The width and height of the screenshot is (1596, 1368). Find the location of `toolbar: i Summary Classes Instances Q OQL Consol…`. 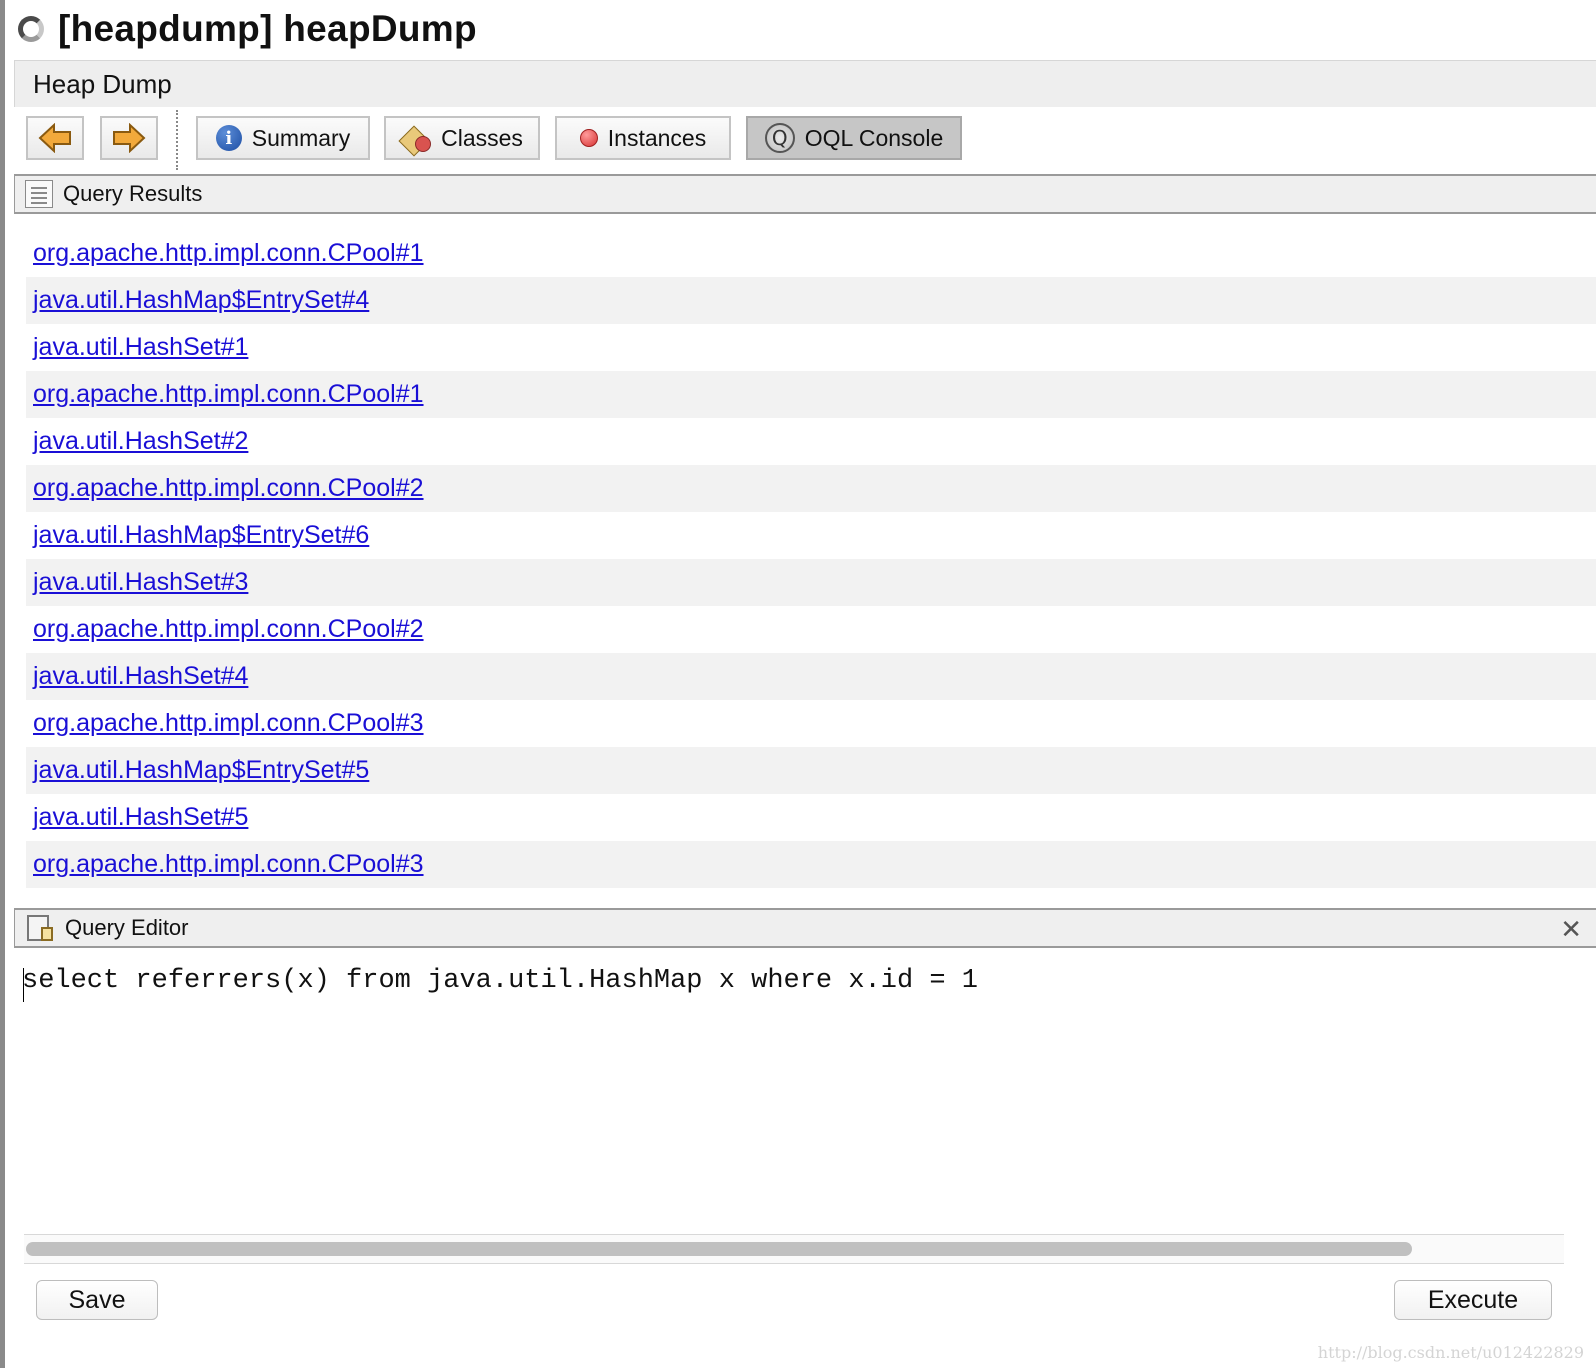

toolbar: i Summary Classes Instances Q OQL Consol… is located at coordinates (805, 140).